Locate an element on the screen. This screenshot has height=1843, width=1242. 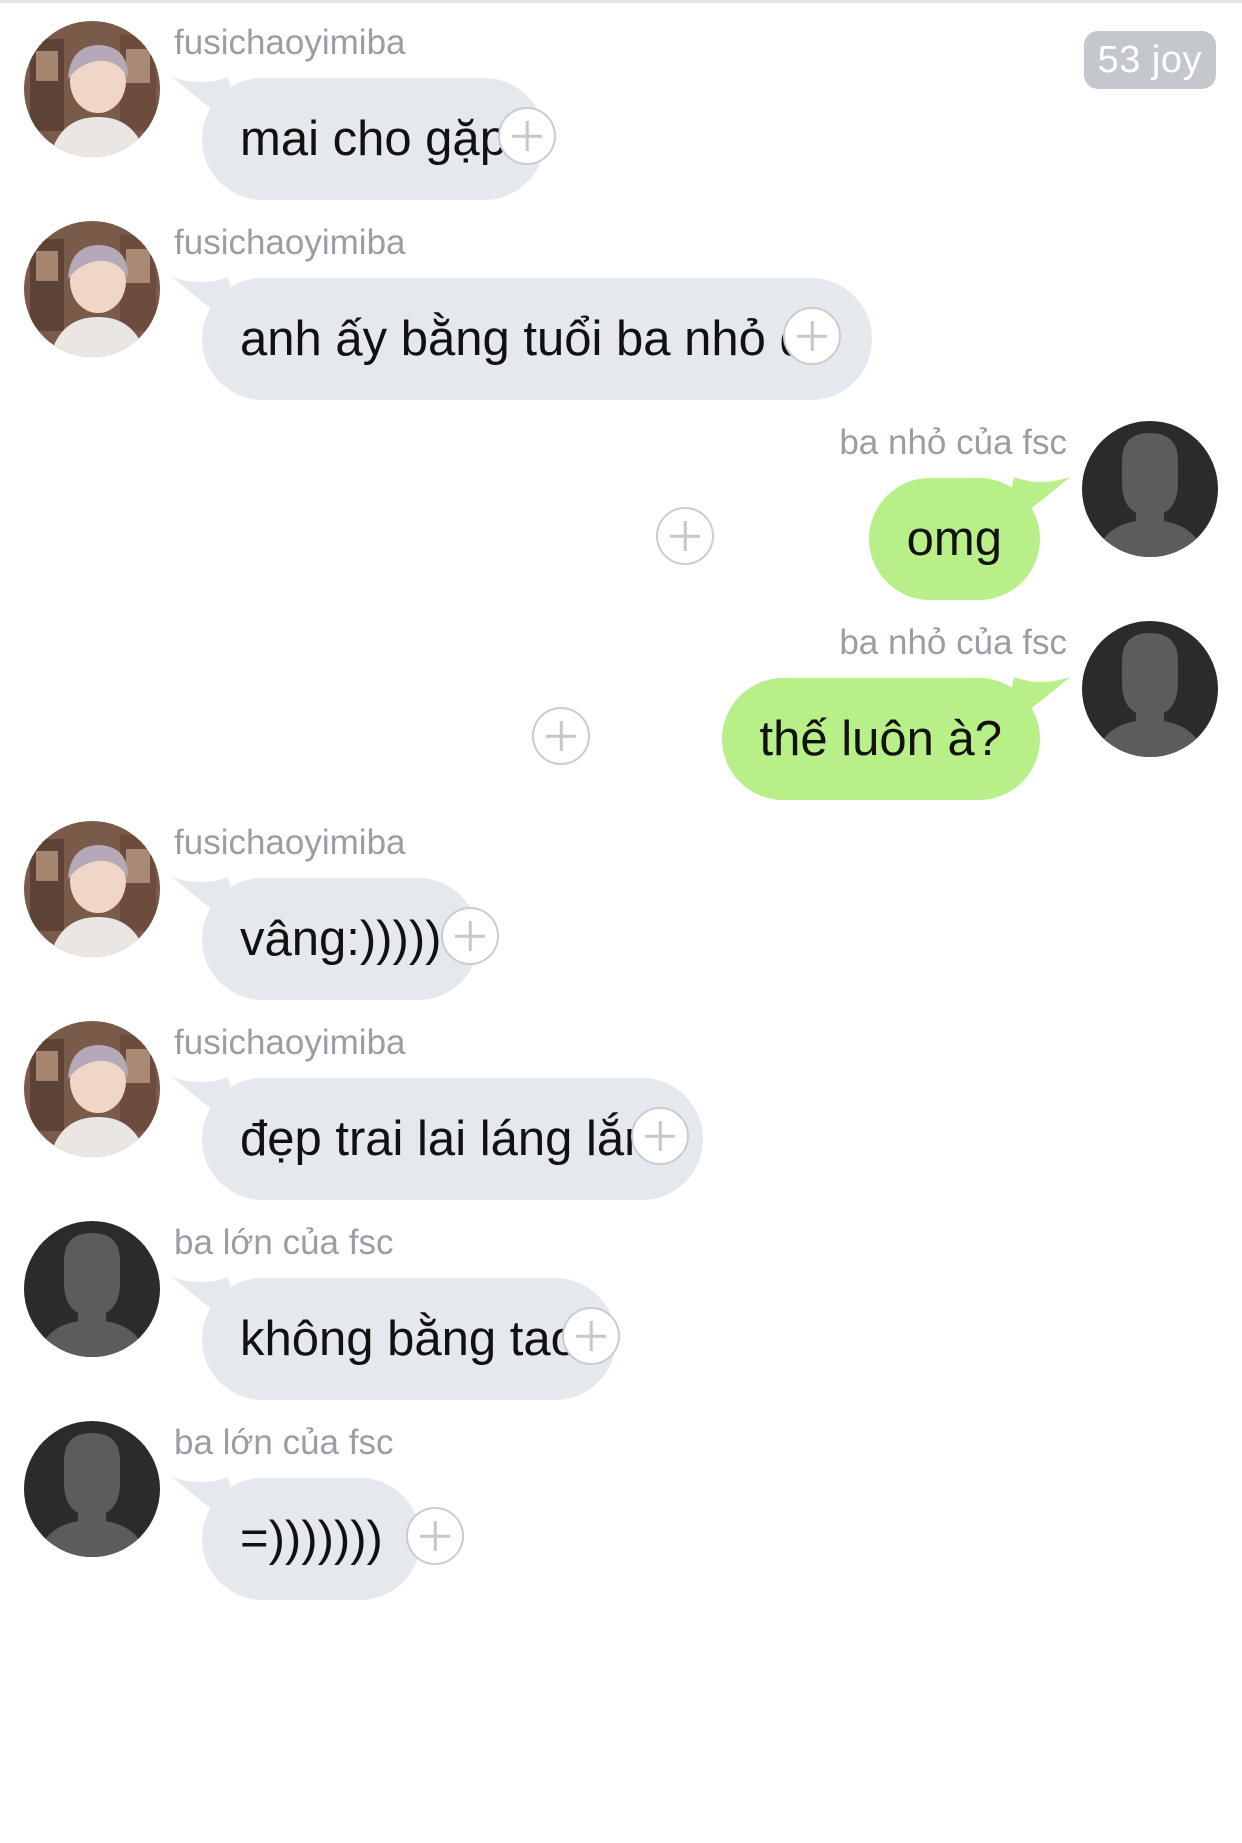
message-row: fusichaoyimiba vâng:))))) is located at coordinates (621, 903).